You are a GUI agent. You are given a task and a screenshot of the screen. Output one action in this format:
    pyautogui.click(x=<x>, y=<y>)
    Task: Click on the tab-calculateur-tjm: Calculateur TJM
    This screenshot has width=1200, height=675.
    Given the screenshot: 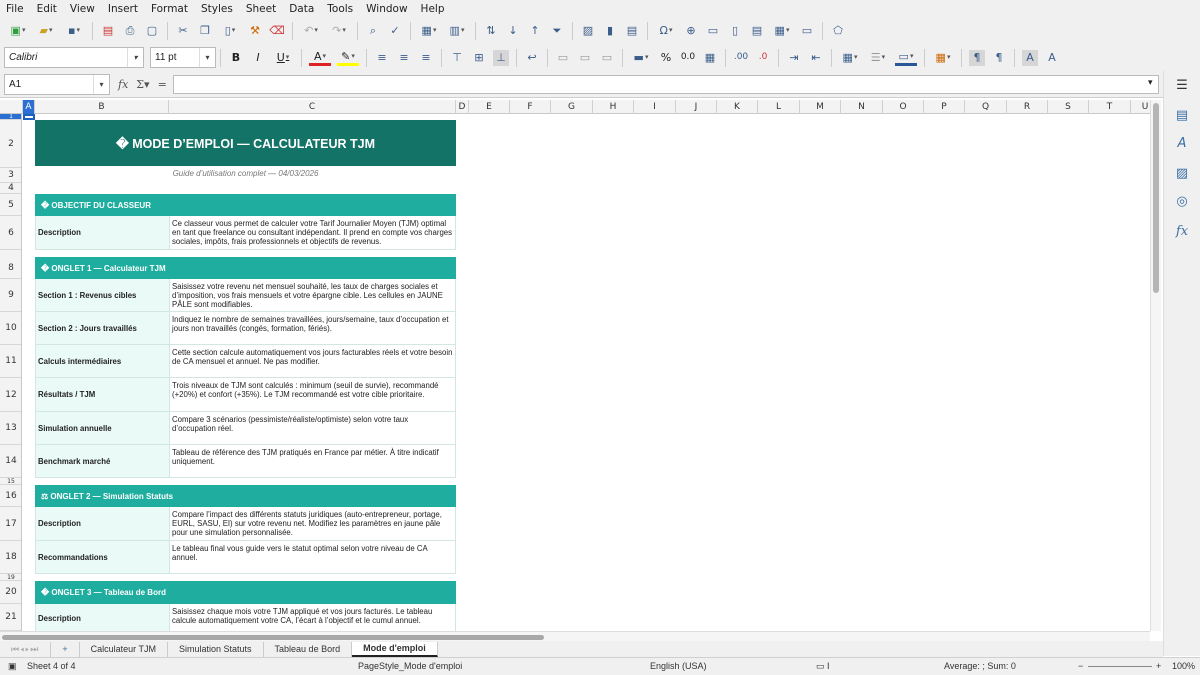 What is the action you would take?
    pyautogui.click(x=124, y=649)
    